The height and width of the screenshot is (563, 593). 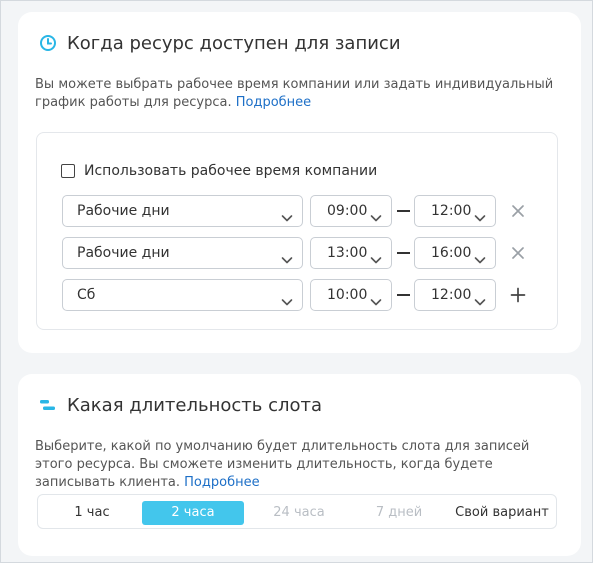 I want to click on availability-title: Когда ресурс доступен для записи, so click(x=234, y=43).